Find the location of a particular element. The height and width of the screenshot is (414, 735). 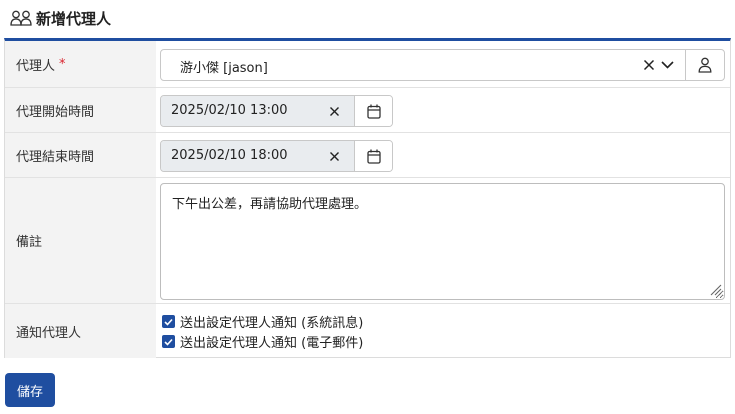

notify-email-label: 送出設定代理人通知 (電子郵件) is located at coordinates (272, 343).